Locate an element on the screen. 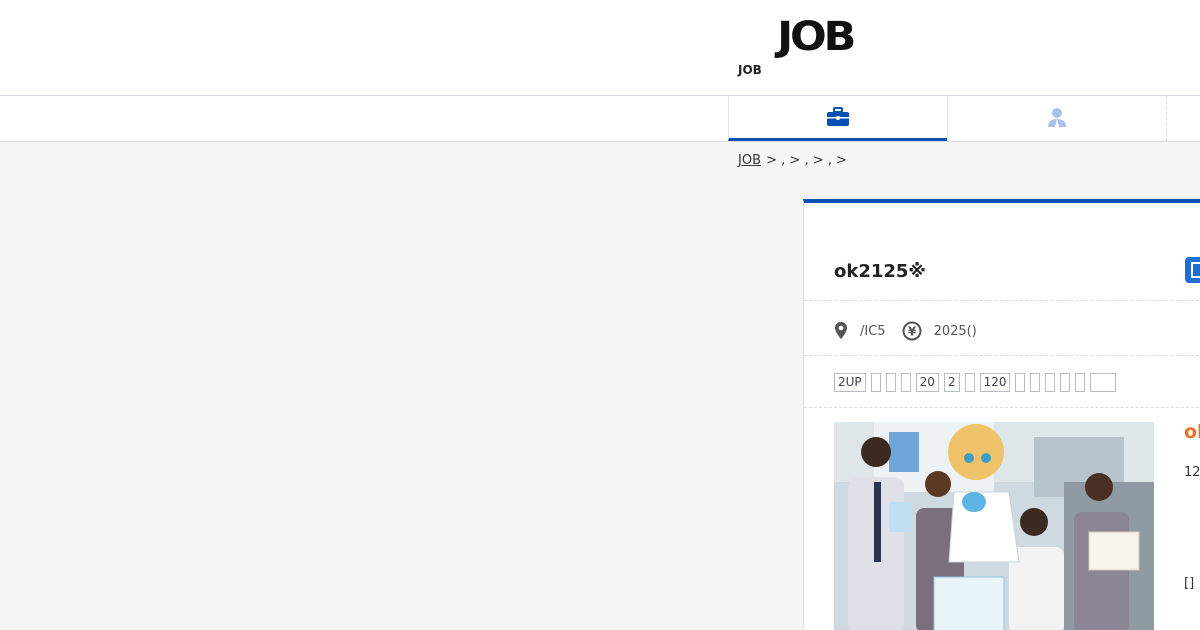 This screenshot has width=1200, height=630. breadcrumb: JOB > , > , > , > is located at coordinates (793, 160).